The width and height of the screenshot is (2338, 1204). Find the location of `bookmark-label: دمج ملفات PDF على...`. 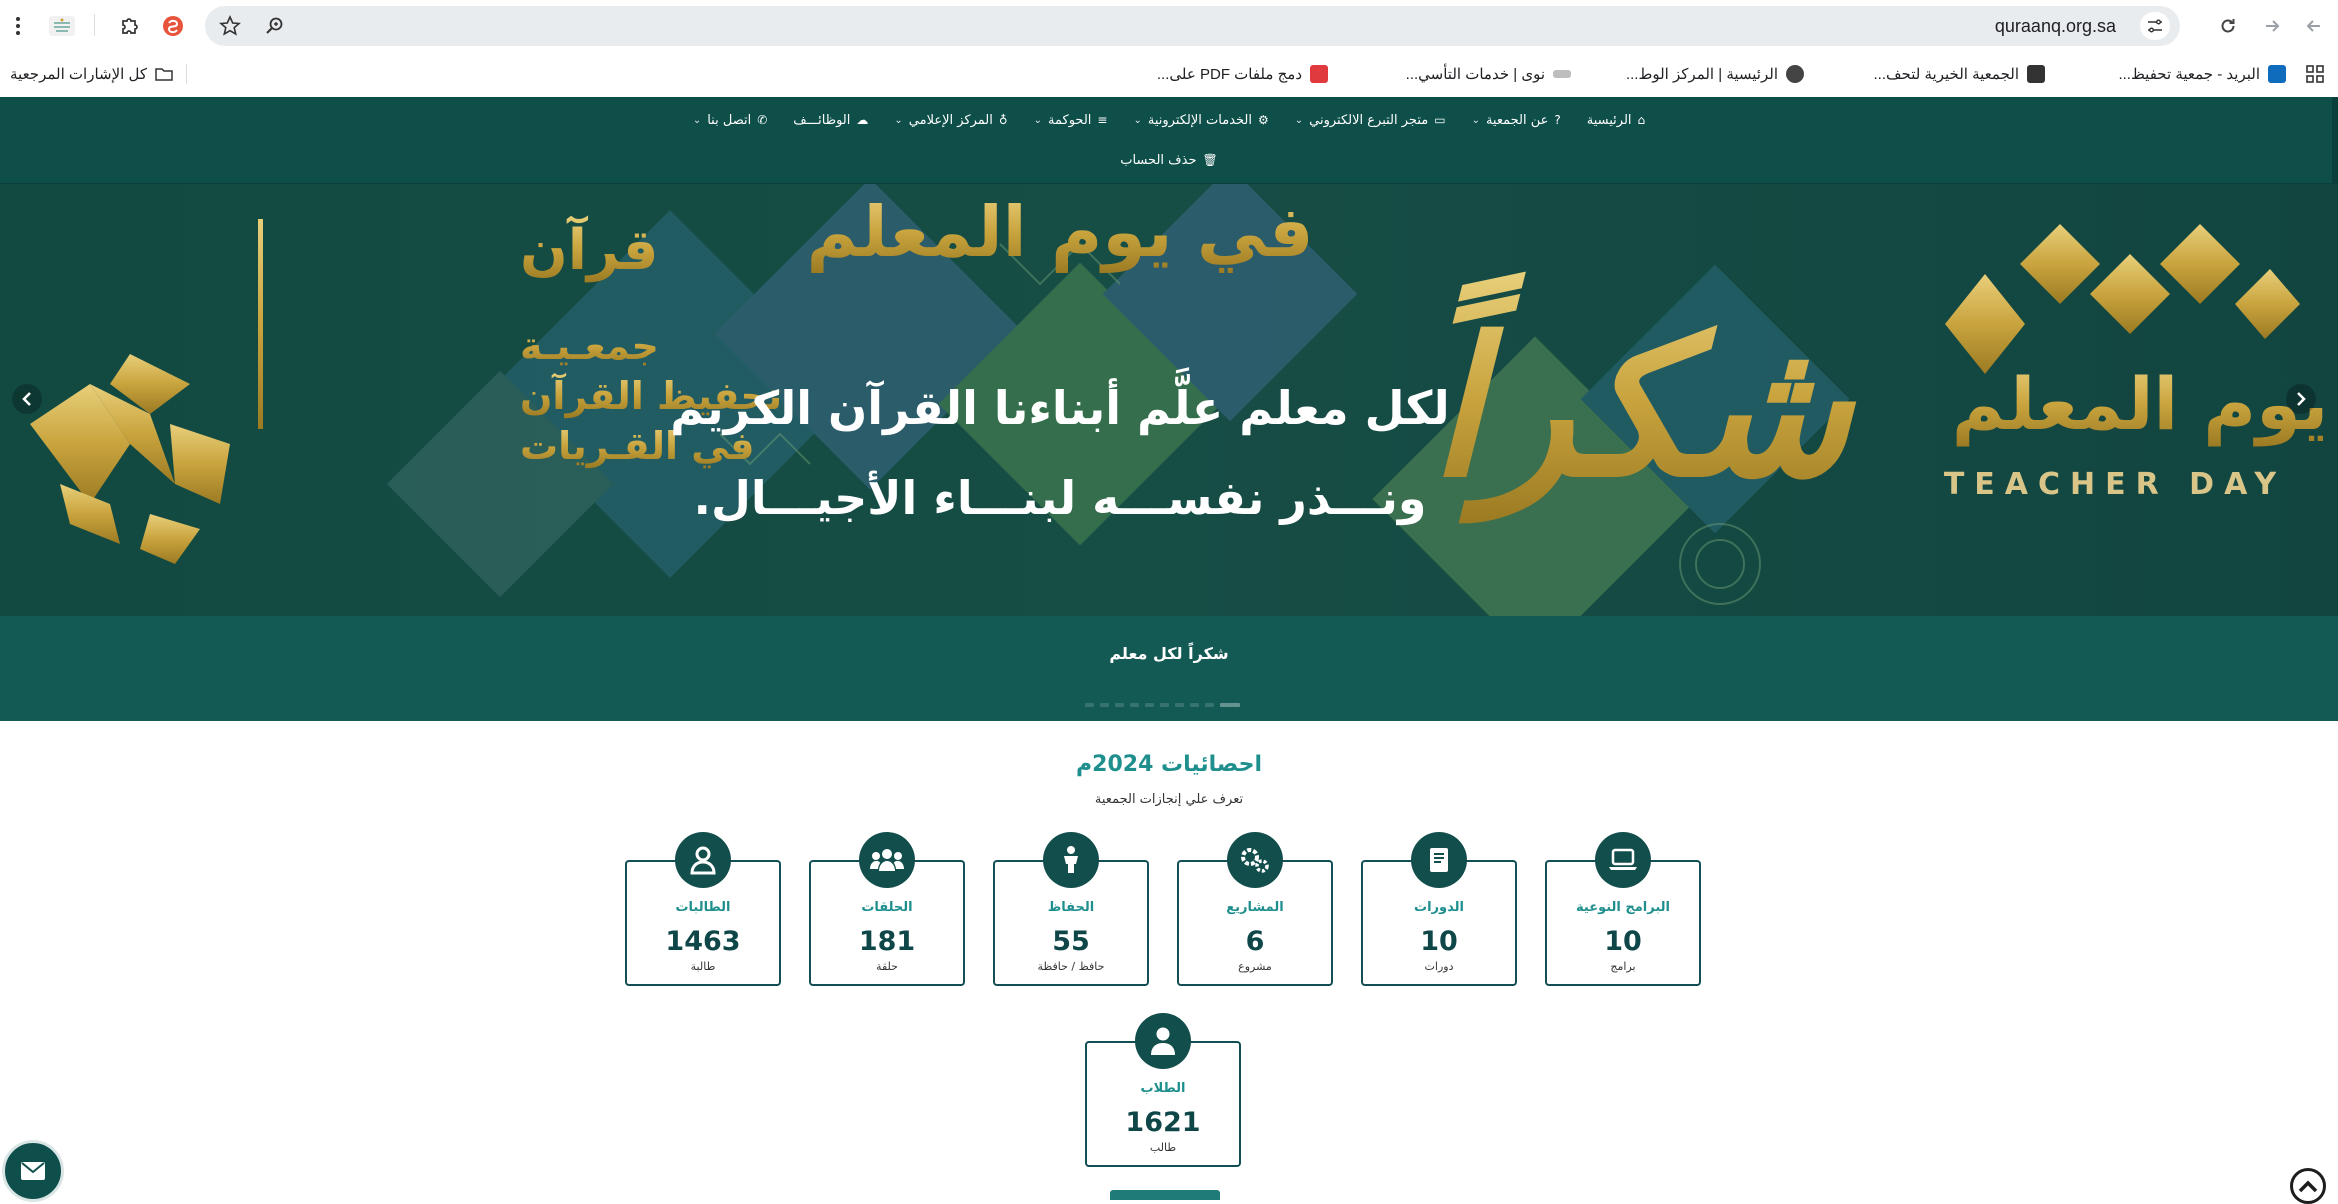

bookmark-label: دمج ملفات PDF على... is located at coordinates (1229, 74).